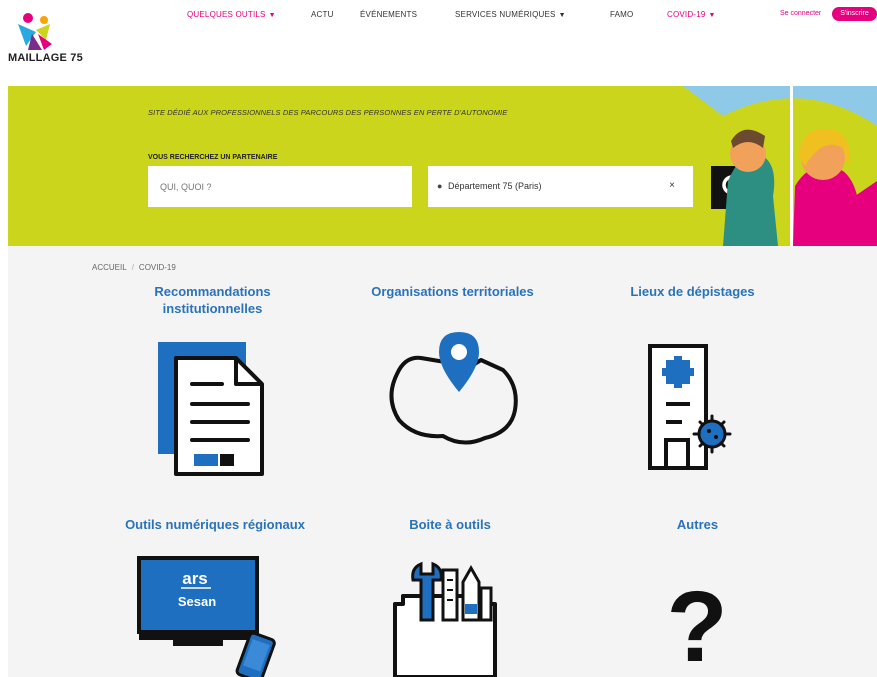 The width and height of the screenshot is (877, 677). I want to click on nav-item-actu: ACTU, so click(322, 14).